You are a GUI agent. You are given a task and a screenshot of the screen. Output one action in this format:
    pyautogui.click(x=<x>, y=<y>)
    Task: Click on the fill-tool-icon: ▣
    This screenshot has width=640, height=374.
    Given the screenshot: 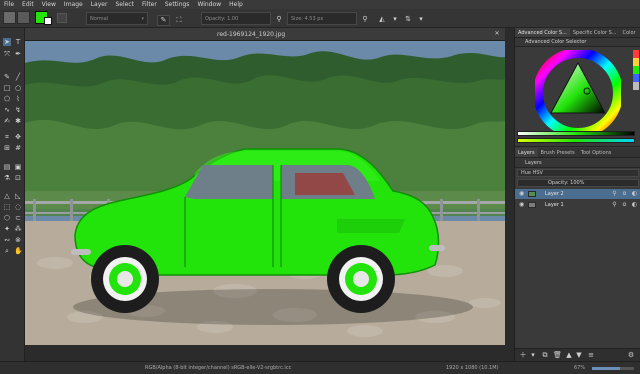 What is the action you would take?
    pyautogui.click(x=18, y=167)
    